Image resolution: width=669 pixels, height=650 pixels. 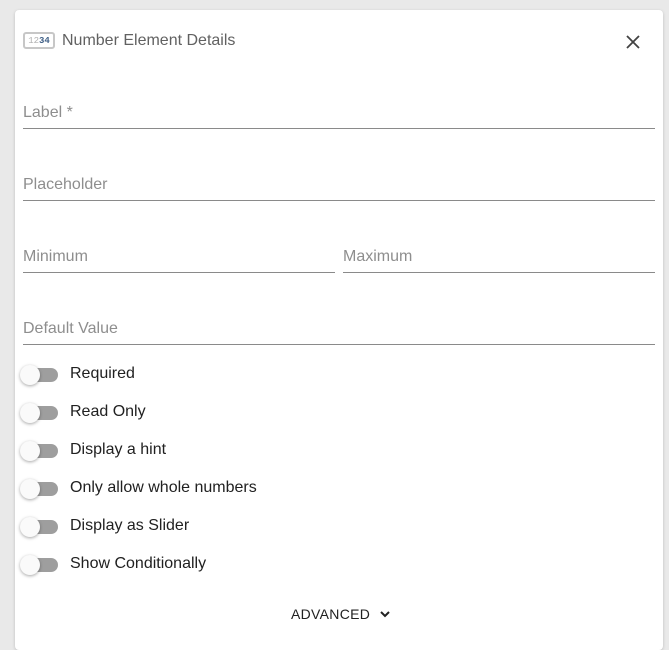 I want to click on label-field, so click(x=339, y=113).